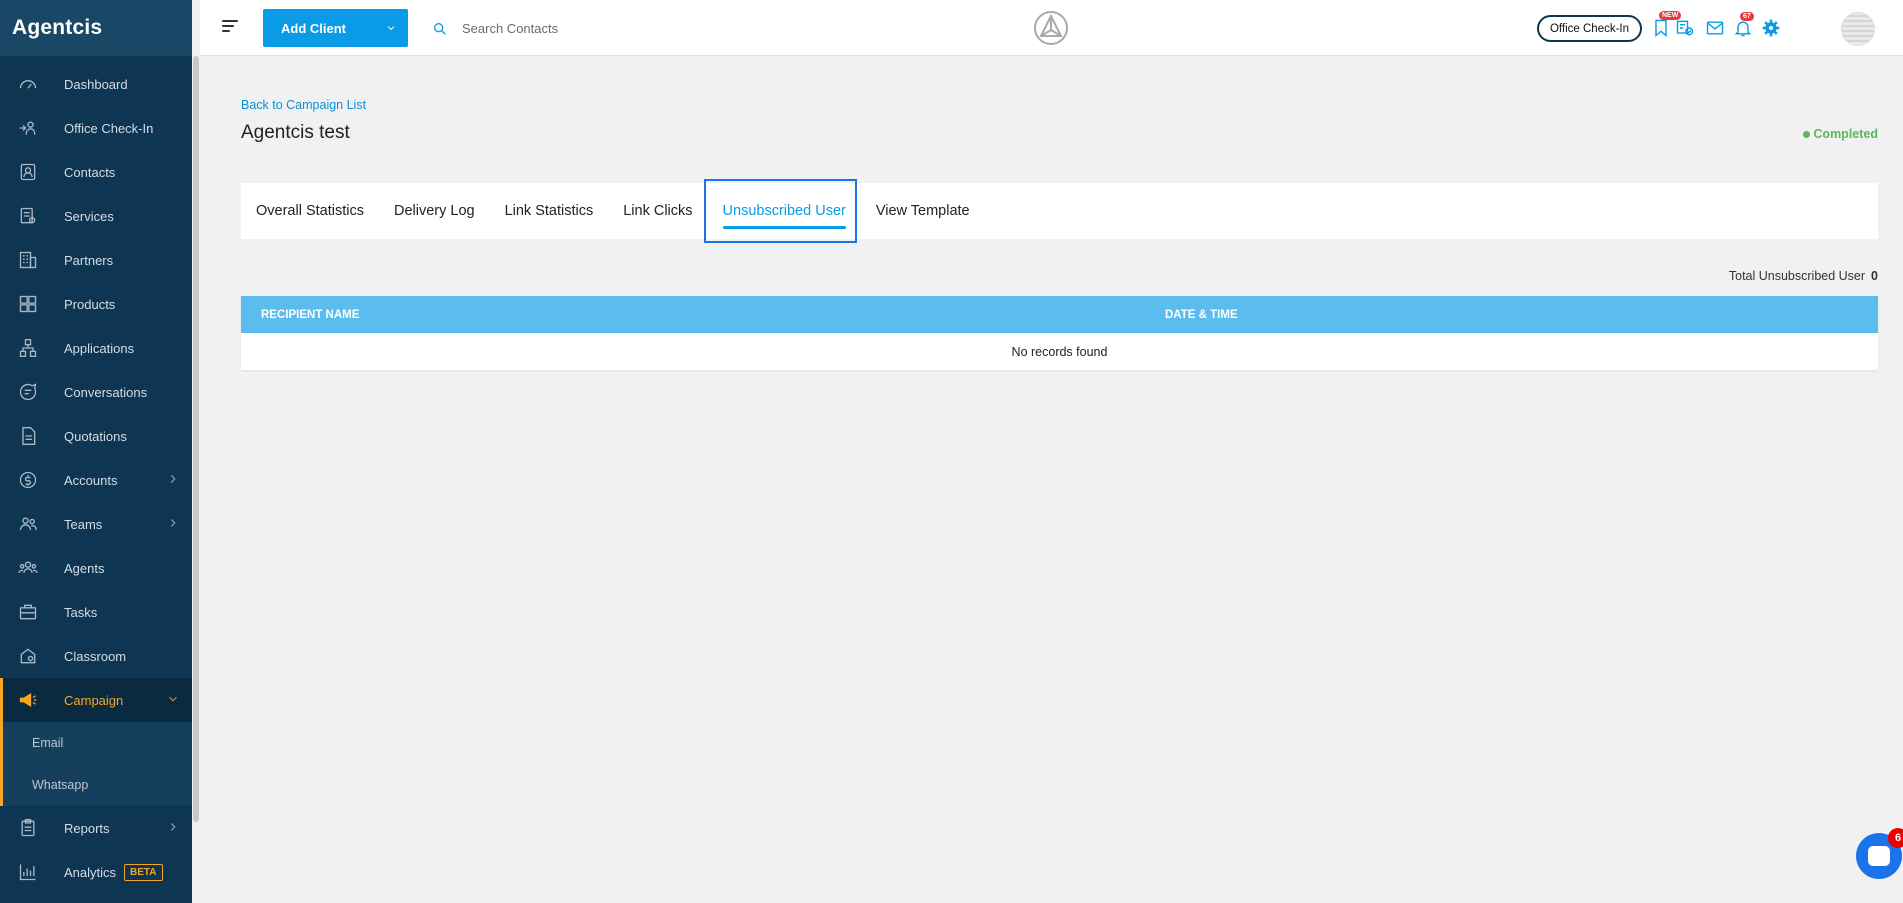  Describe the element at coordinates (87, 828) in the screenshot. I see `sidebar-item-label: Reports` at that location.